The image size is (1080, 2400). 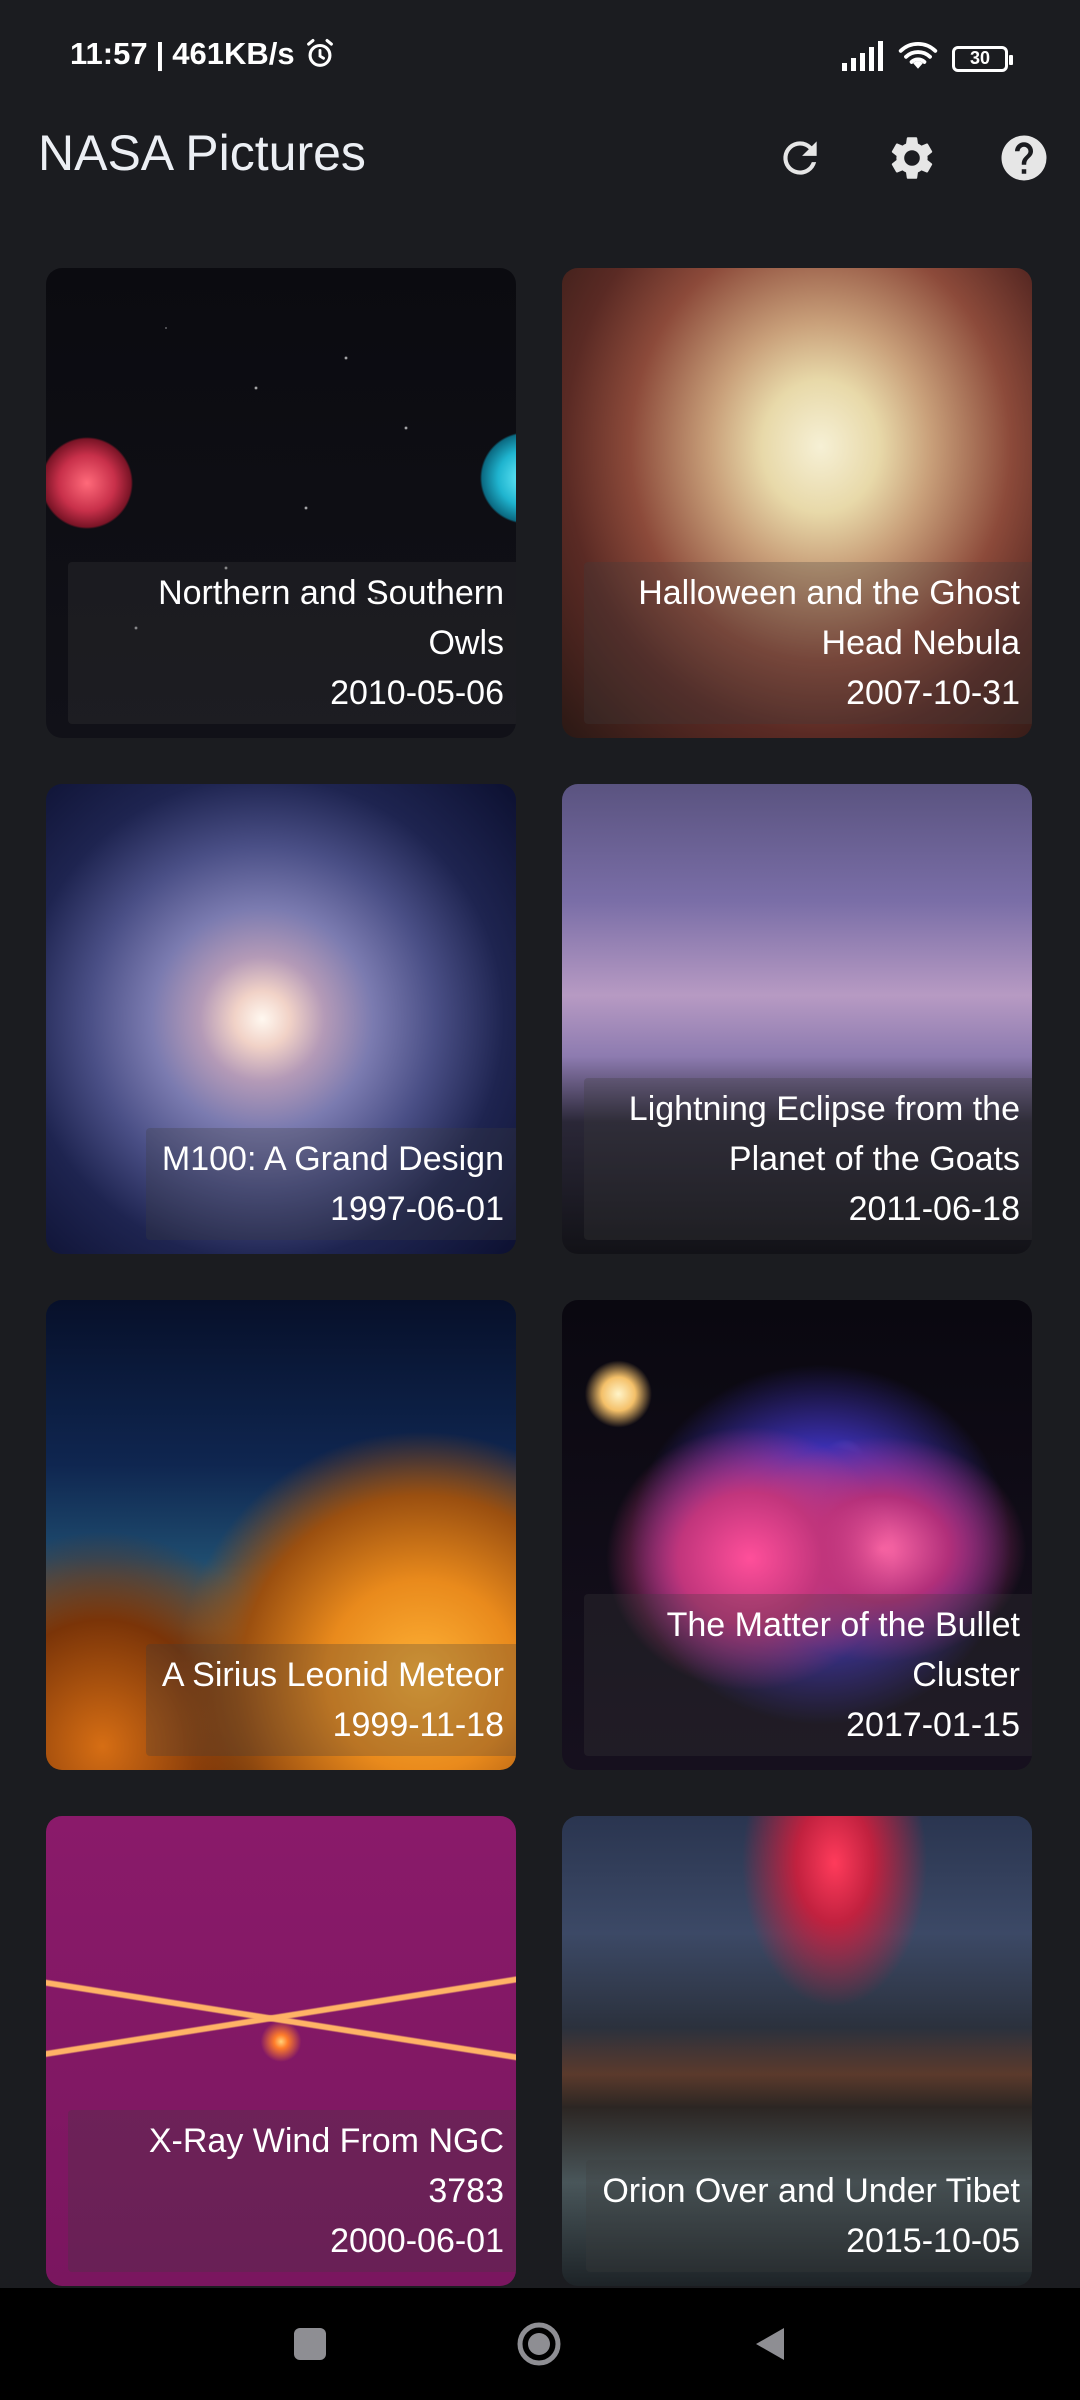 What do you see at coordinates (281, 1019) in the screenshot?
I see `picture-card: M100: A Grand Design 1997-06-01` at bounding box center [281, 1019].